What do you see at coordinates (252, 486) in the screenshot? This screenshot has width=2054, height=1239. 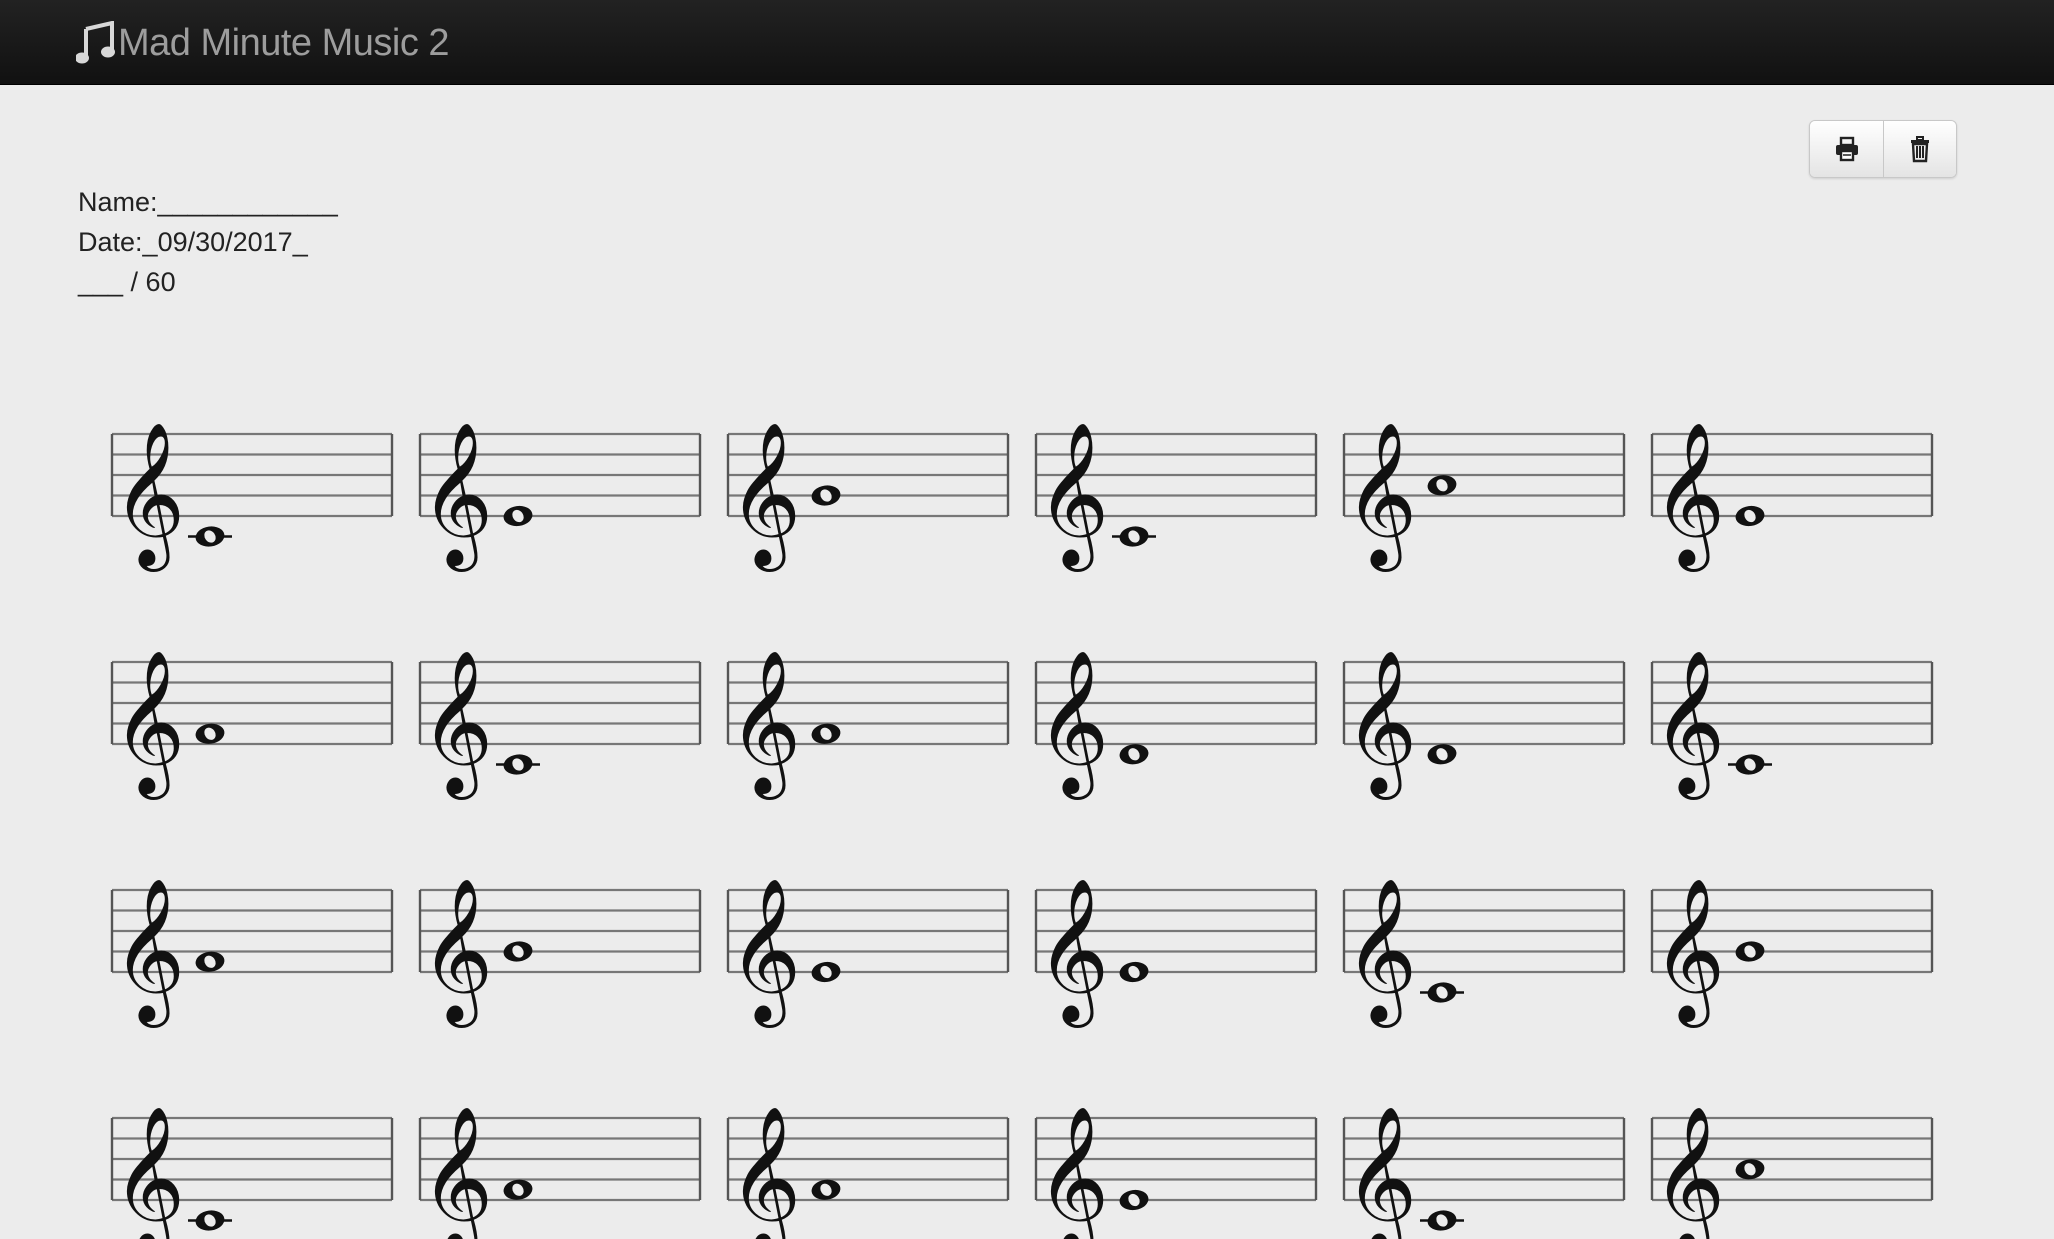 I see `staff-1: 𝄞` at bounding box center [252, 486].